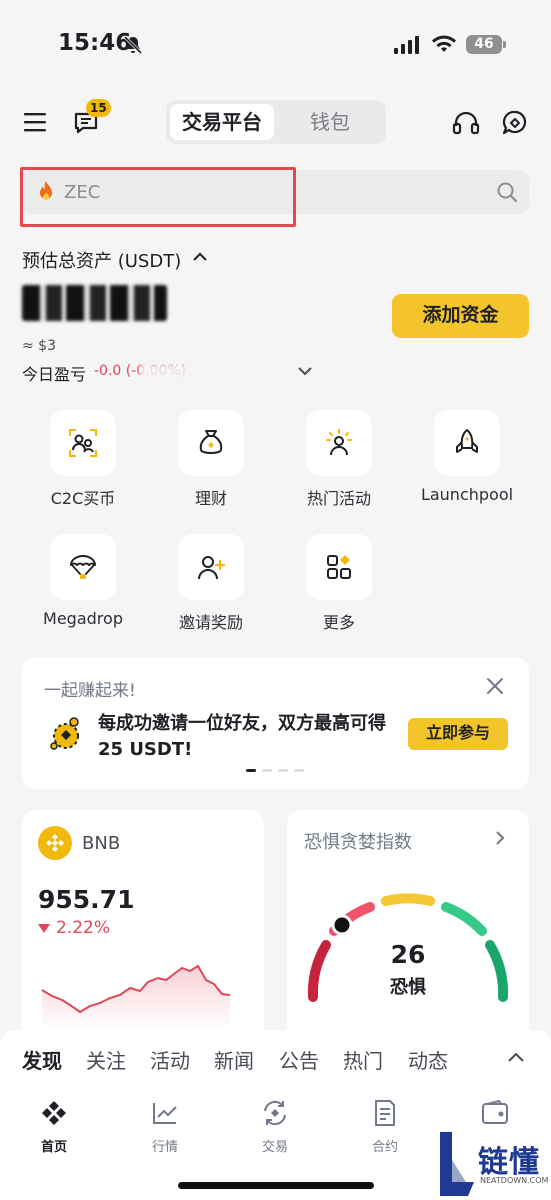 The height and width of the screenshot is (1200, 551). I want to click on tab-wallet: 钱包, so click(330, 122).